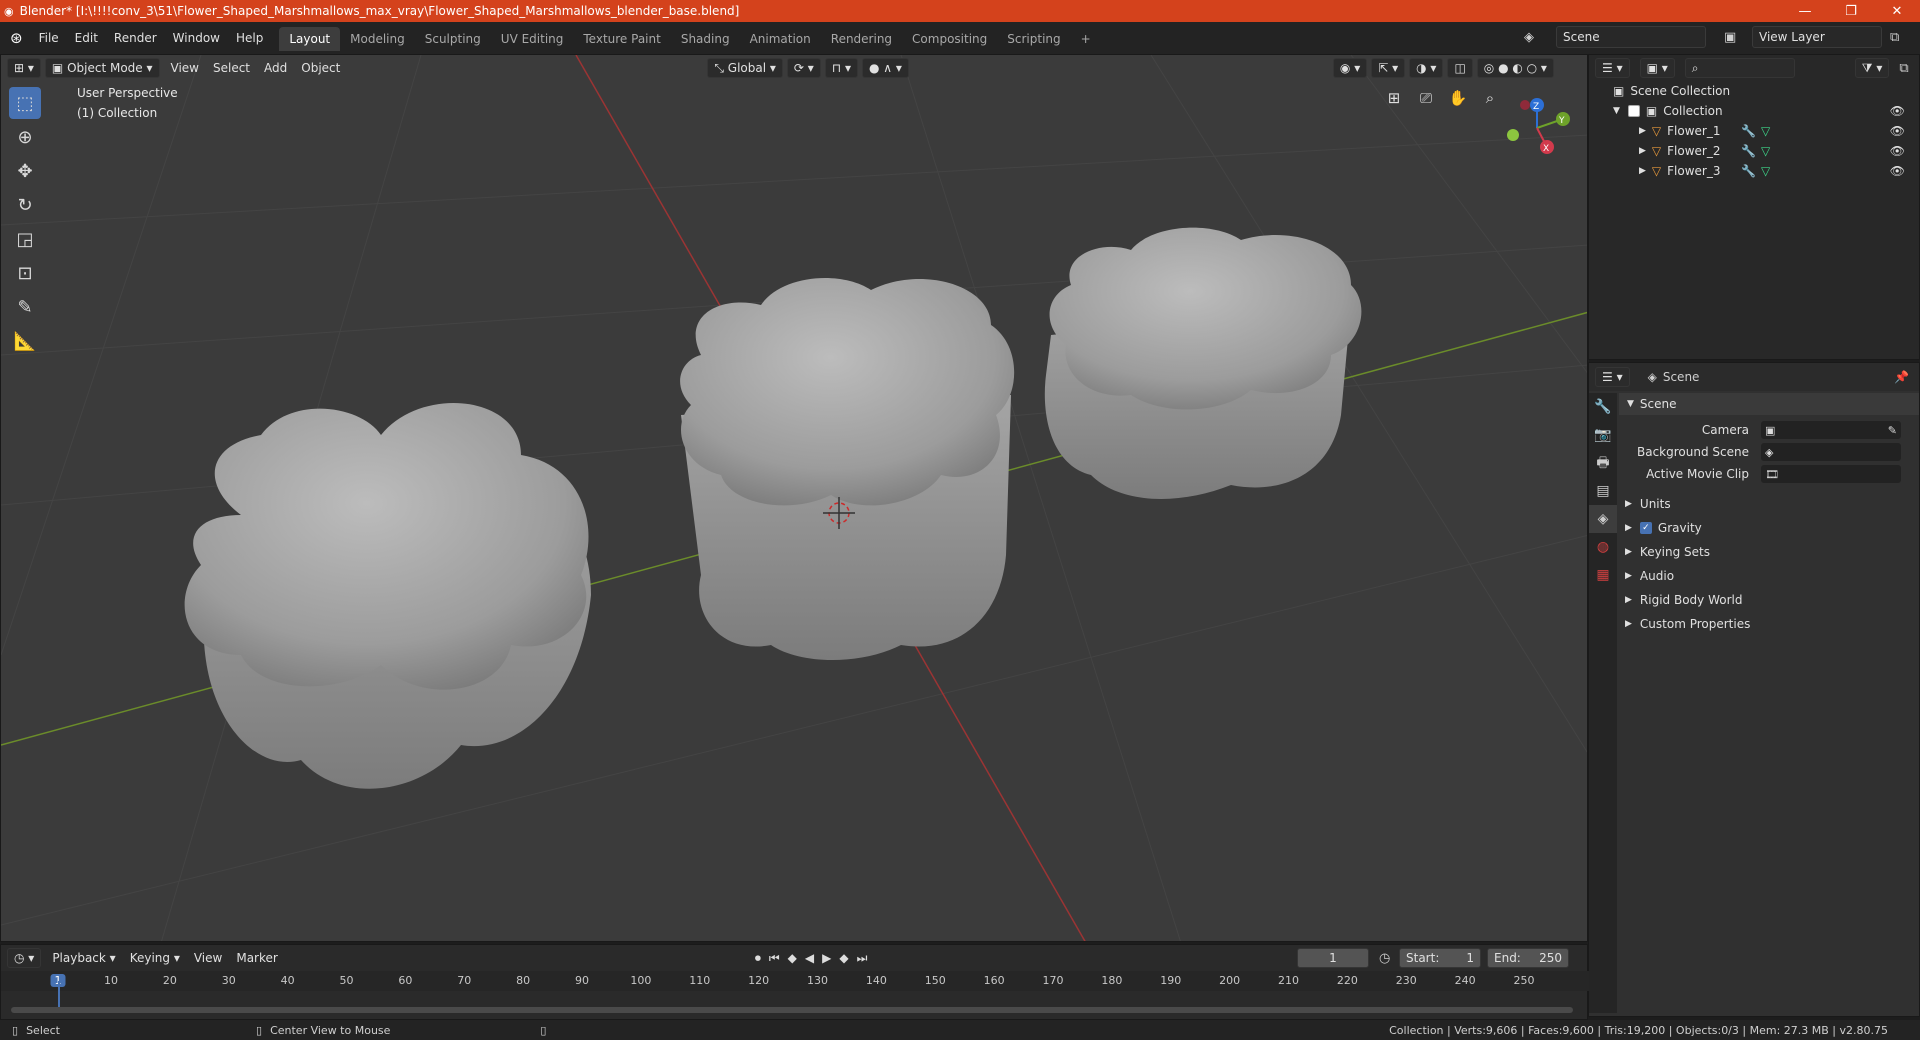 Image resolution: width=1920 pixels, height=1040 pixels. What do you see at coordinates (1603, 491) in the screenshot?
I see `view-layer-tab-icon: ▤` at bounding box center [1603, 491].